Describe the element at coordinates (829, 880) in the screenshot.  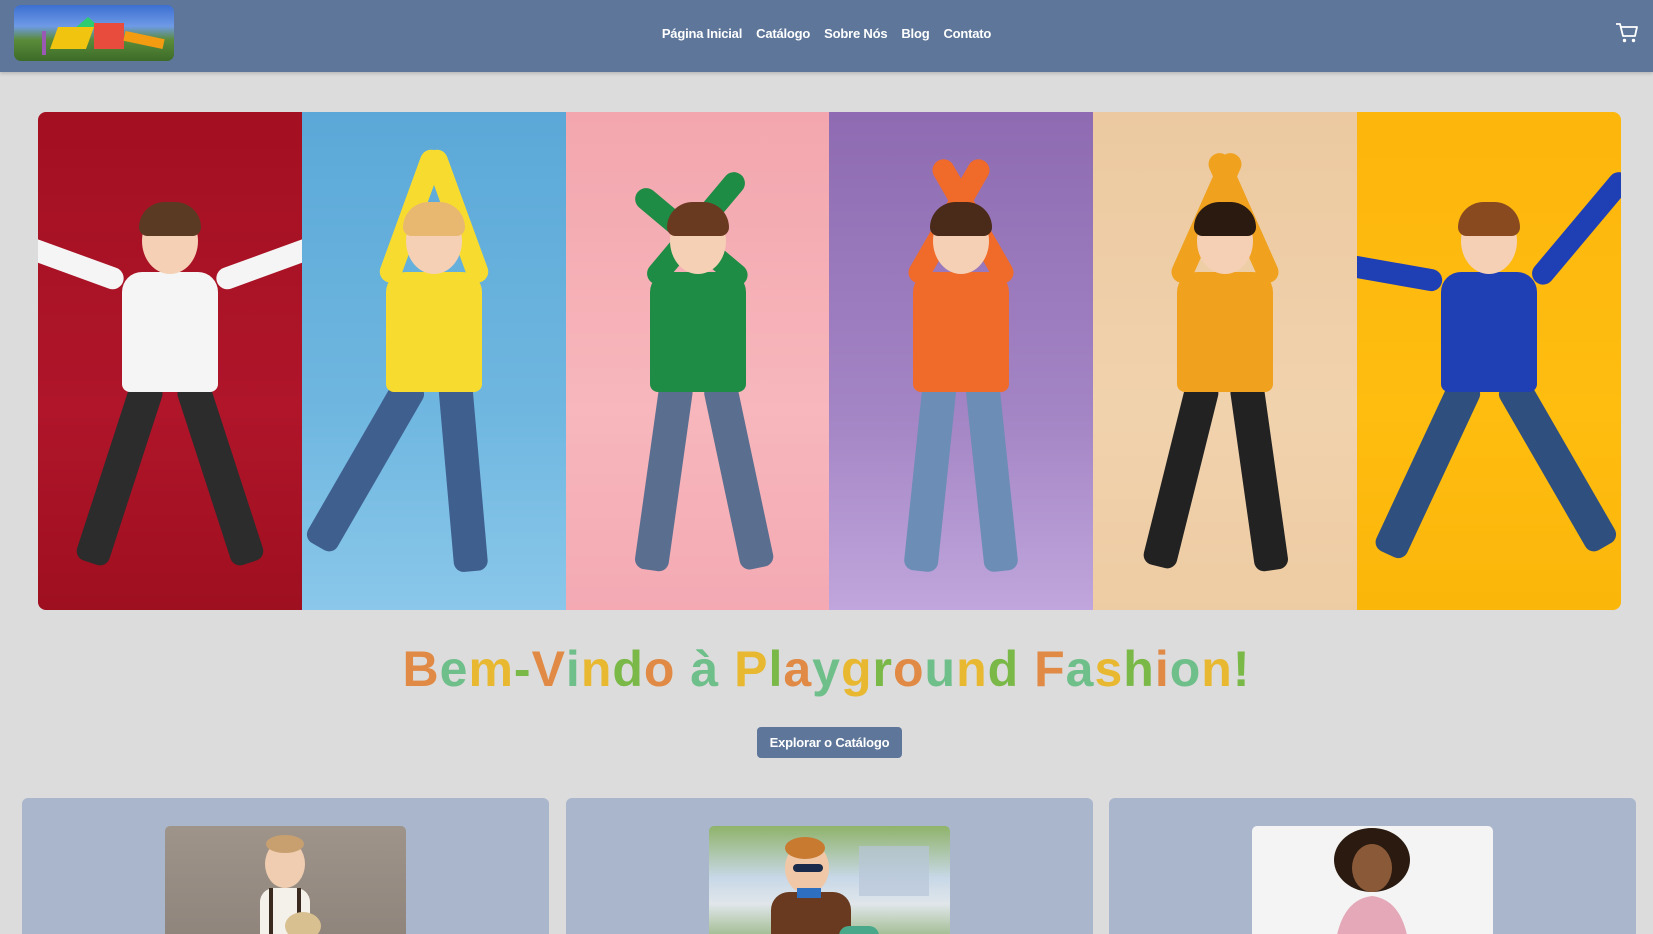
I see `product-photo-boy-sunglasses` at that location.